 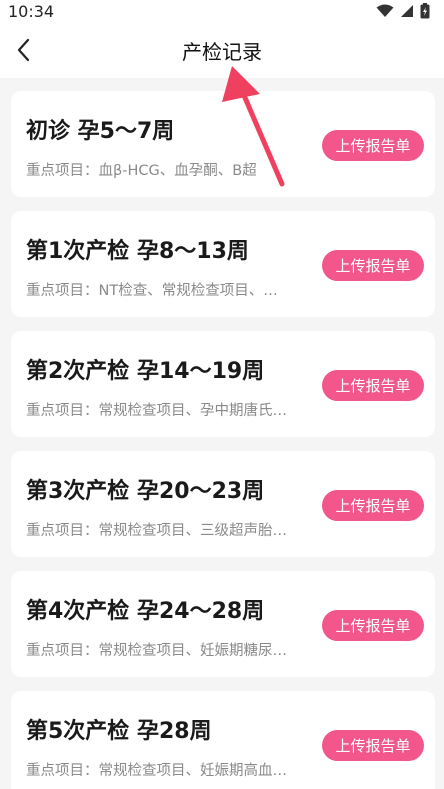 What do you see at coordinates (31, 11) in the screenshot?
I see `status-time: 10:34` at bounding box center [31, 11].